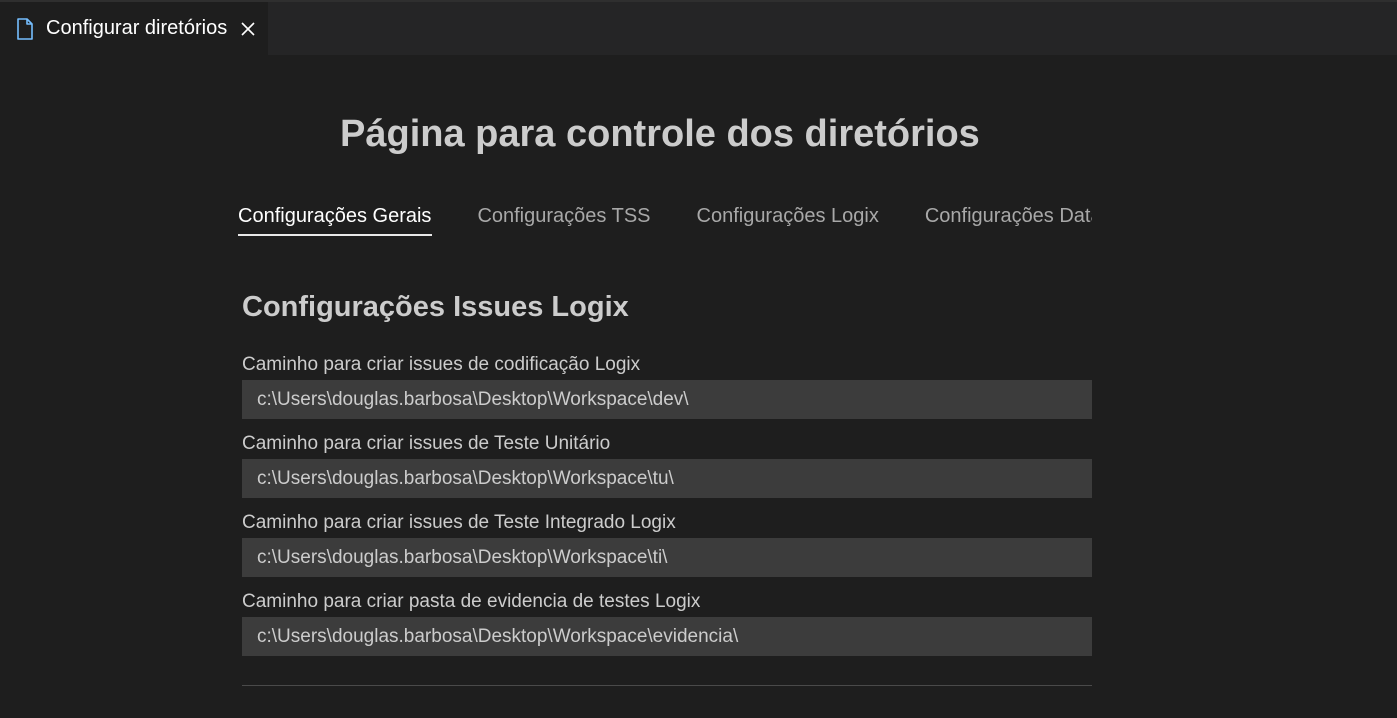  Describe the element at coordinates (248, 29) in the screenshot. I see `close-icon` at that location.